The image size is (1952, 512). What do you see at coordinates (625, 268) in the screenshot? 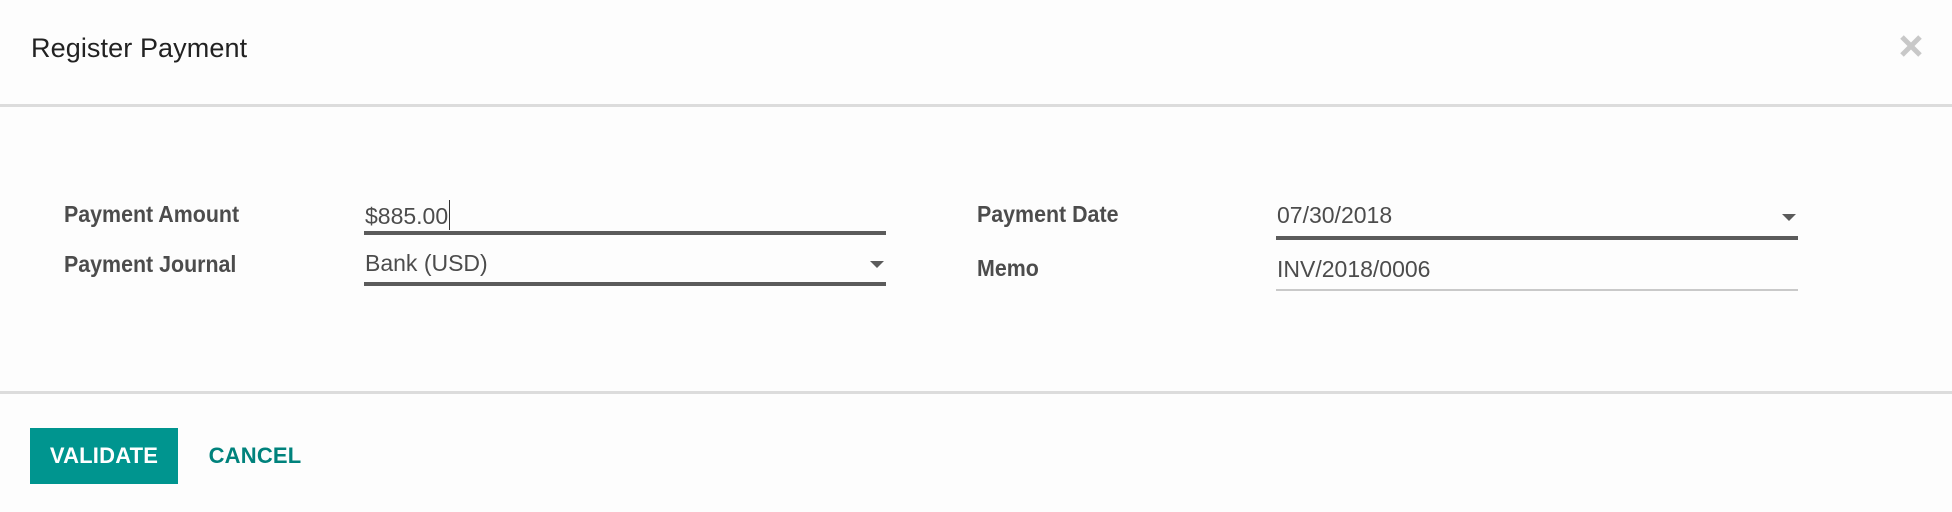
I see `payment-journal-select: Bank (USD)` at bounding box center [625, 268].